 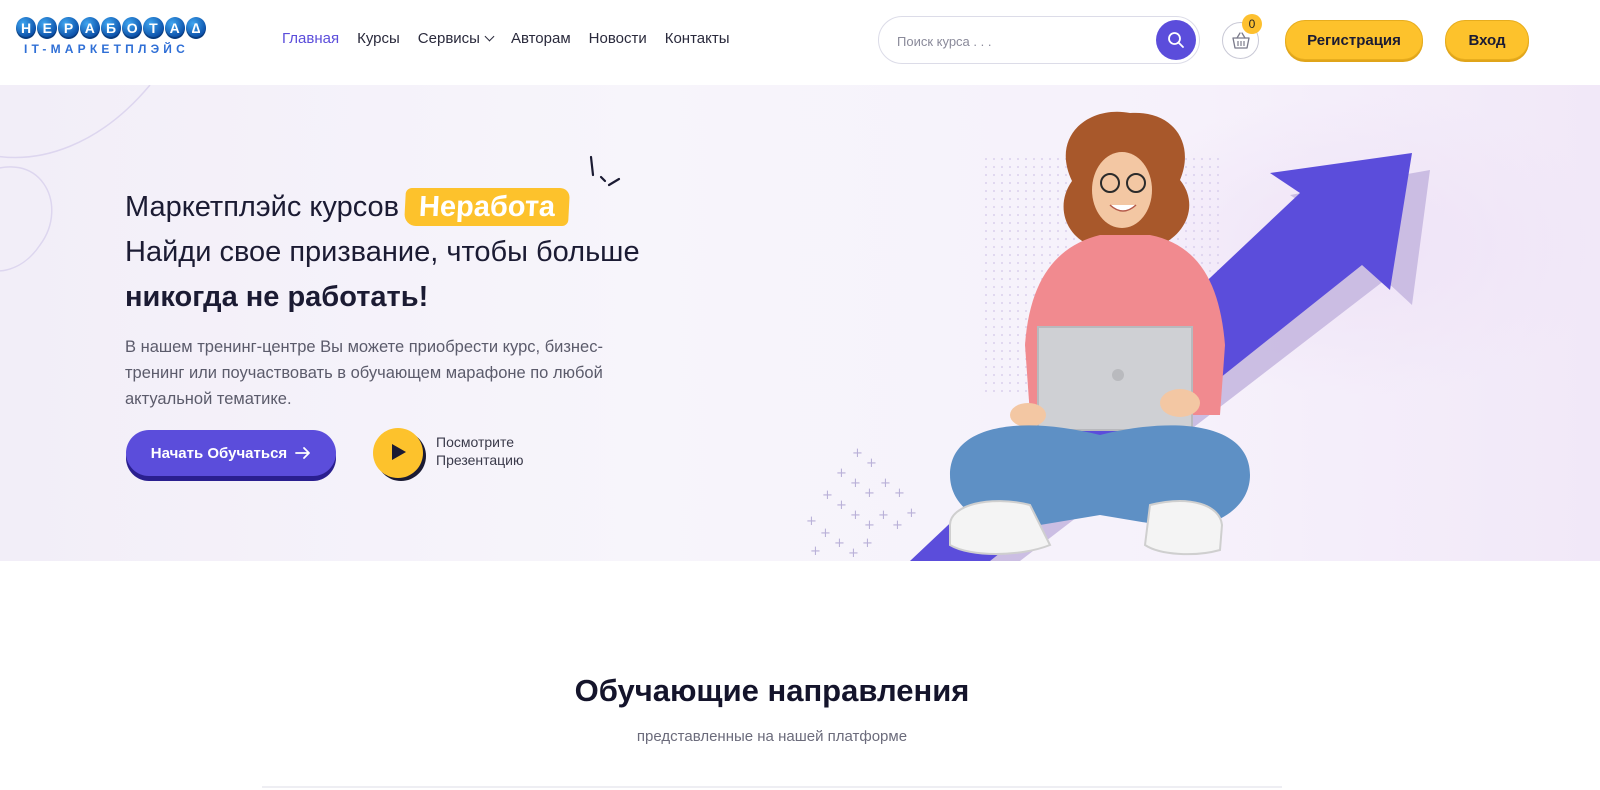 I want to click on logo-mark: Н Е Р А Б О Т А ∆, so click(x=111, y=28).